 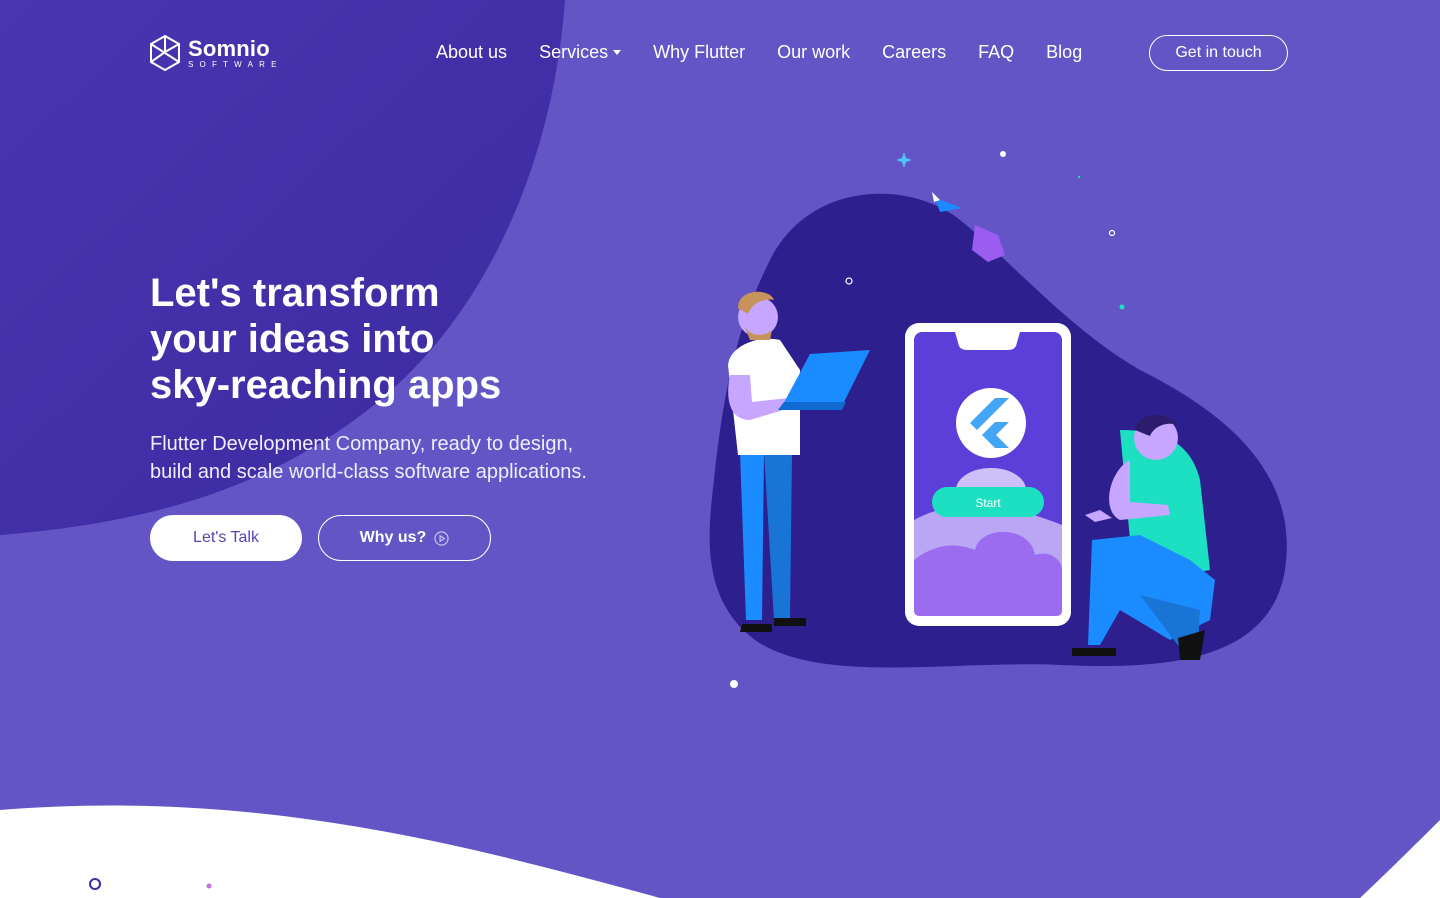 What do you see at coordinates (226, 538) in the screenshot?
I see `lets-talk-button: Let's Talk` at bounding box center [226, 538].